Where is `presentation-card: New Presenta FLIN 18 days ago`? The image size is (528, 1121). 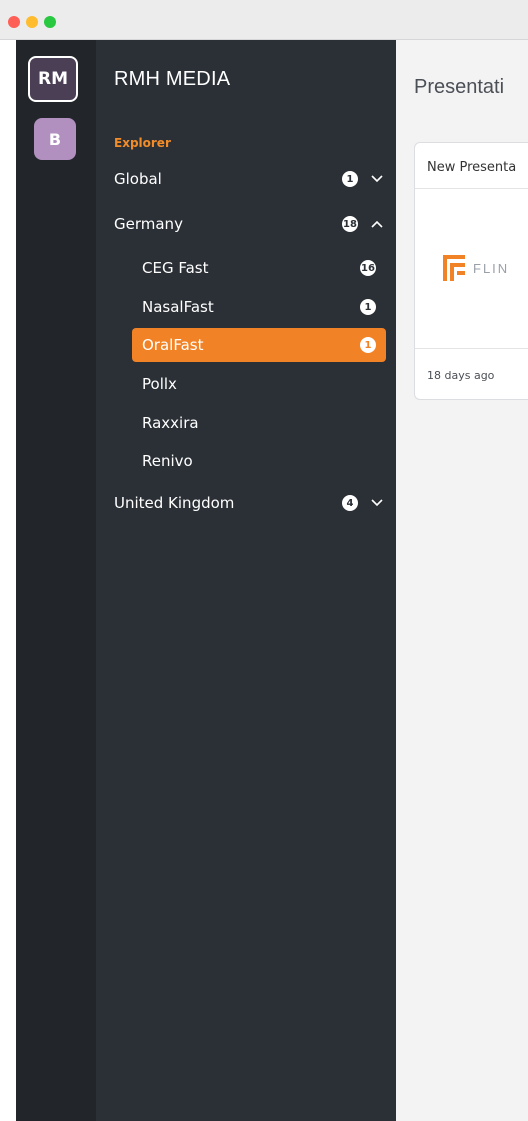 presentation-card: New Presenta FLIN 18 days ago is located at coordinates (471, 271).